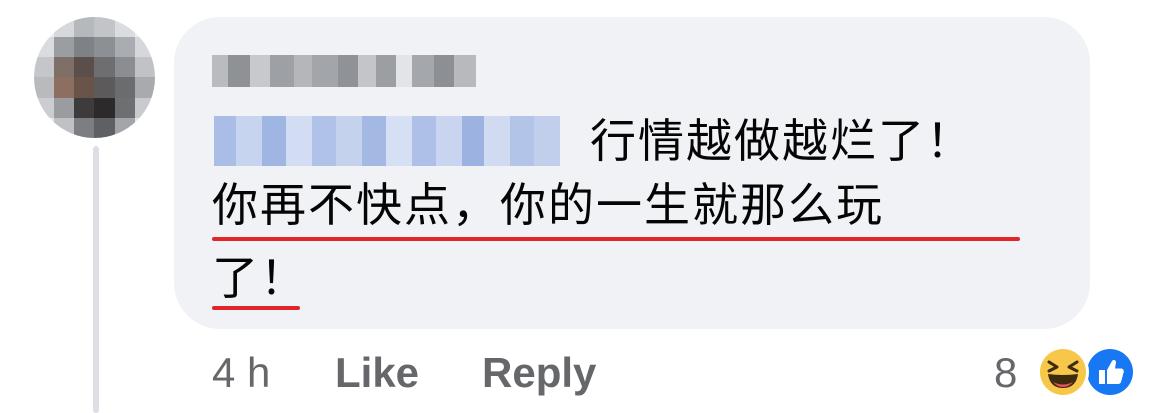 The width and height of the screenshot is (1170, 413). Describe the element at coordinates (548, 205) in the screenshot. I see `comment-text-line-2: 你再不快点，你的一生就那么玩` at that location.